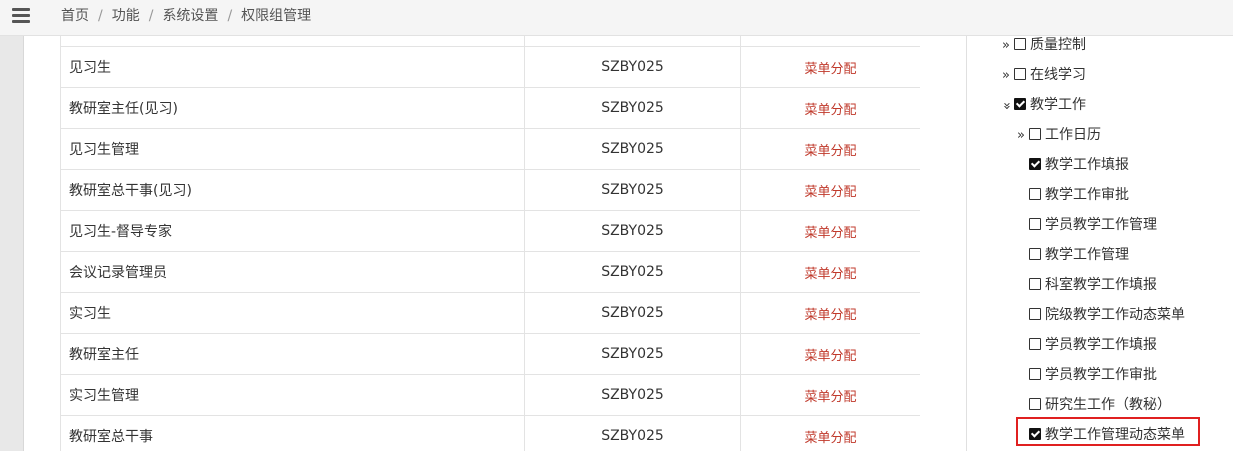  What do you see at coordinates (292, 190) in the screenshot?
I see `group-name-cell: 教研室总干事(见习)` at bounding box center [292, 190].